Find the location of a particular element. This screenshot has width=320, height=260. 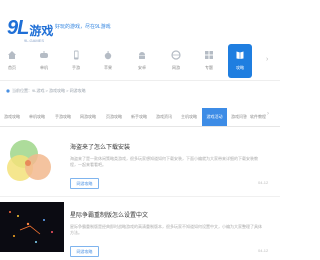

tab-news: 游戏资讯 is located at coordinates (164, 117).